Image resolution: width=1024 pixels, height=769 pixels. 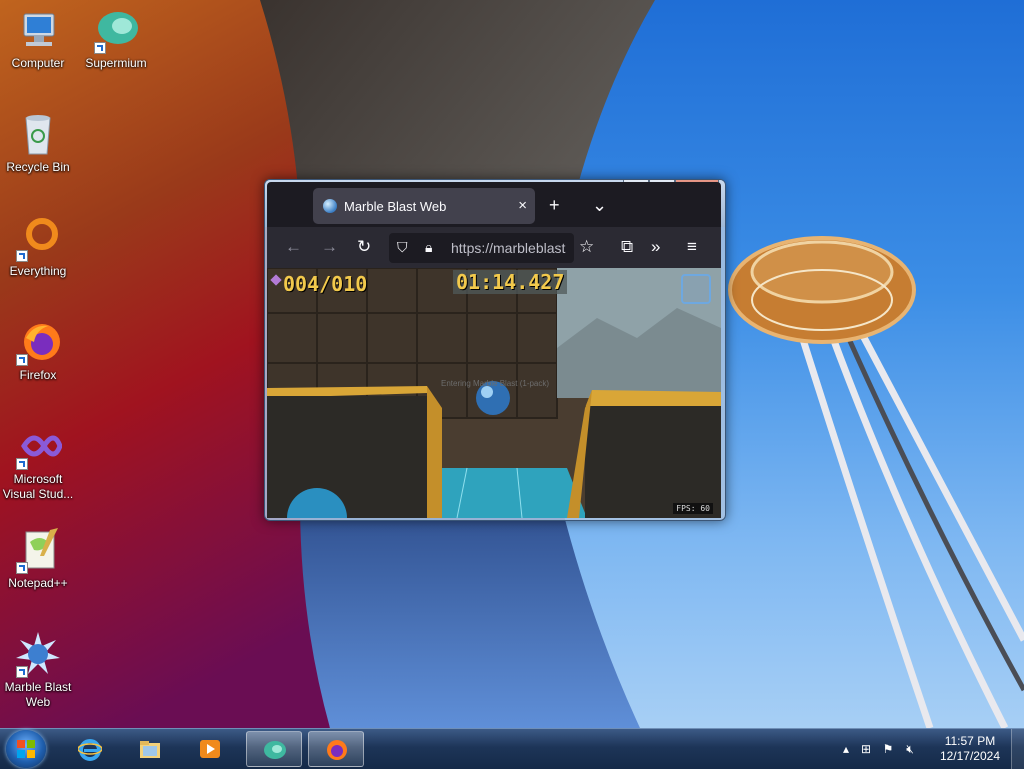 What do you see at coordinates (495, 383) in the screenshot?
I see `help-text: Entering Marble Blast (1-pack)` at bounding box center [495, 383].